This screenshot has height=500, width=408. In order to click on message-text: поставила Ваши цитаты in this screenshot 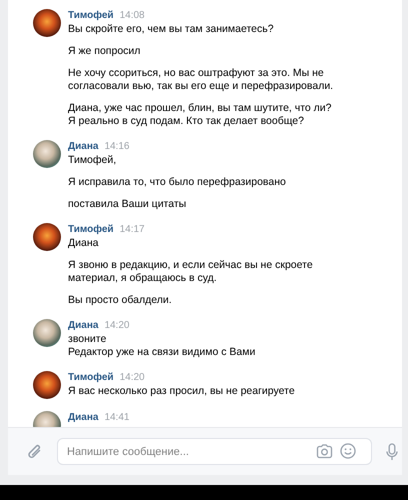, I will do `click(128, 204)`.